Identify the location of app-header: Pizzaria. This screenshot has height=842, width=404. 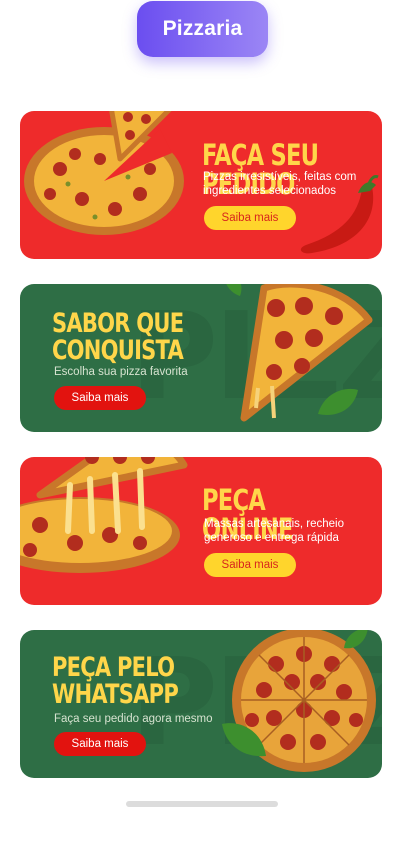
(202, 29).